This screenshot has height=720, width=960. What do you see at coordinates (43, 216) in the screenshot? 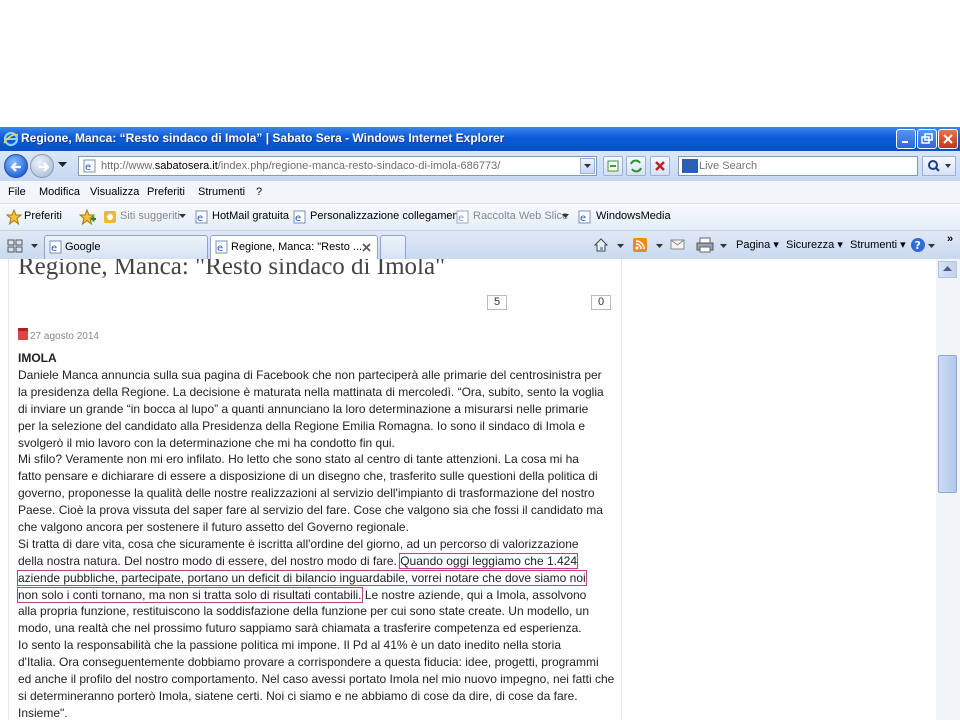
I see `favorites-button: Preferiti` at bounding box center [43, 216].